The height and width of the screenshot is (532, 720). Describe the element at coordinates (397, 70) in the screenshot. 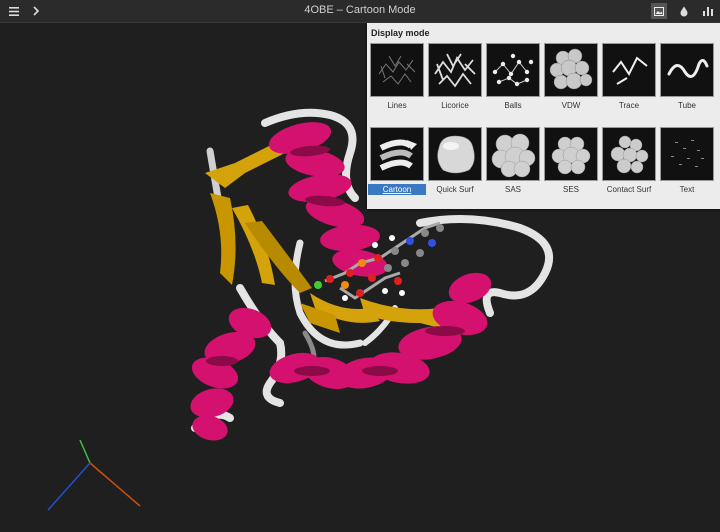

I see `lines-thumbnail` at that location.